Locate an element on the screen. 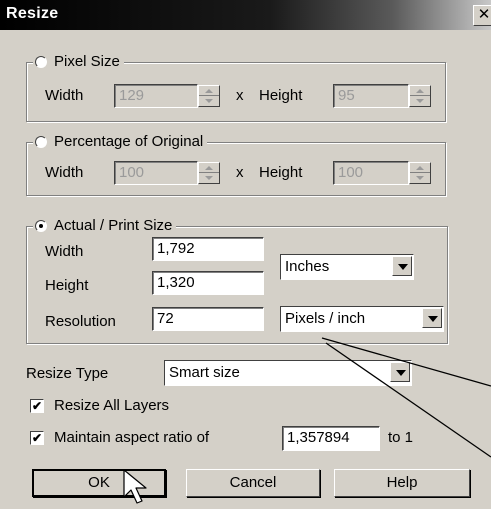 This screenshot has width=491, height=509. percent-height-label: Height is located at coordinates (281, 172).